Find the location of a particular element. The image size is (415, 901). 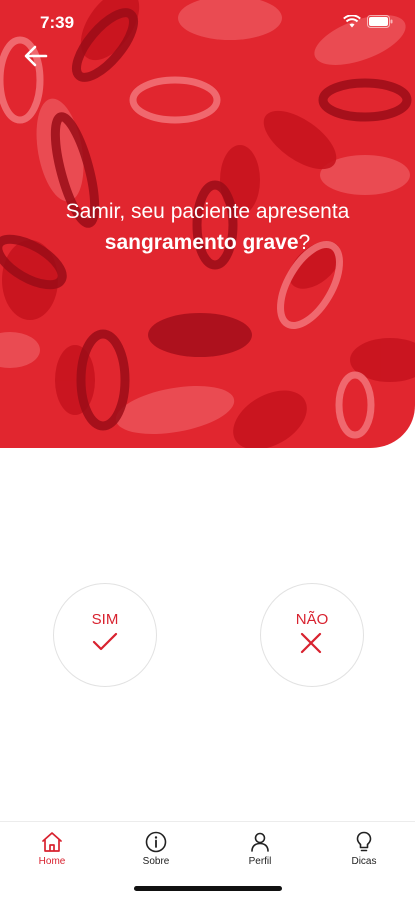

home-indicator is located at coordinates (208, 888).